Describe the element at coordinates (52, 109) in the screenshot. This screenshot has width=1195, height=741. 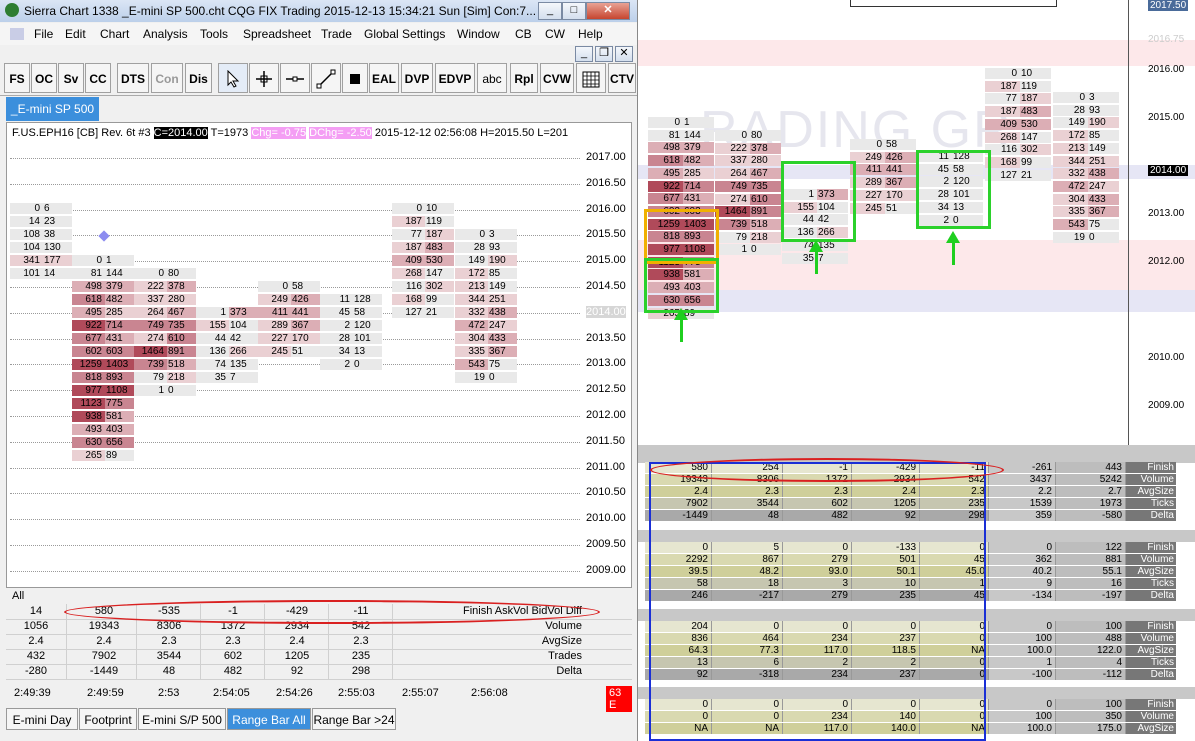
I see `chart-tab: _E-mini SP 500` at that location.